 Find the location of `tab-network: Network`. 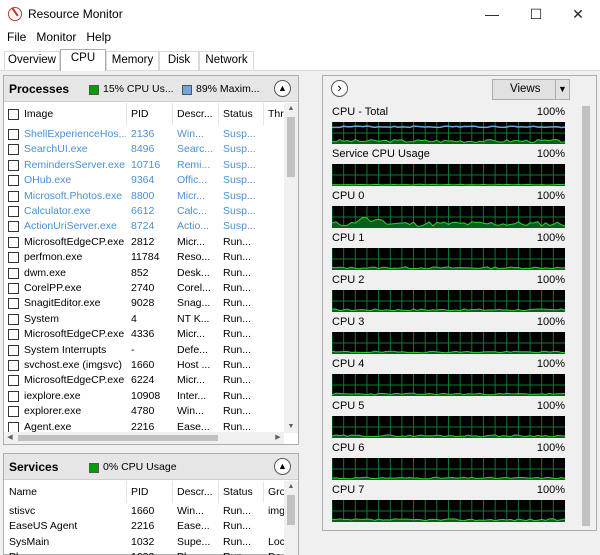

tab-network: Network is located at coordinates (226, 60).